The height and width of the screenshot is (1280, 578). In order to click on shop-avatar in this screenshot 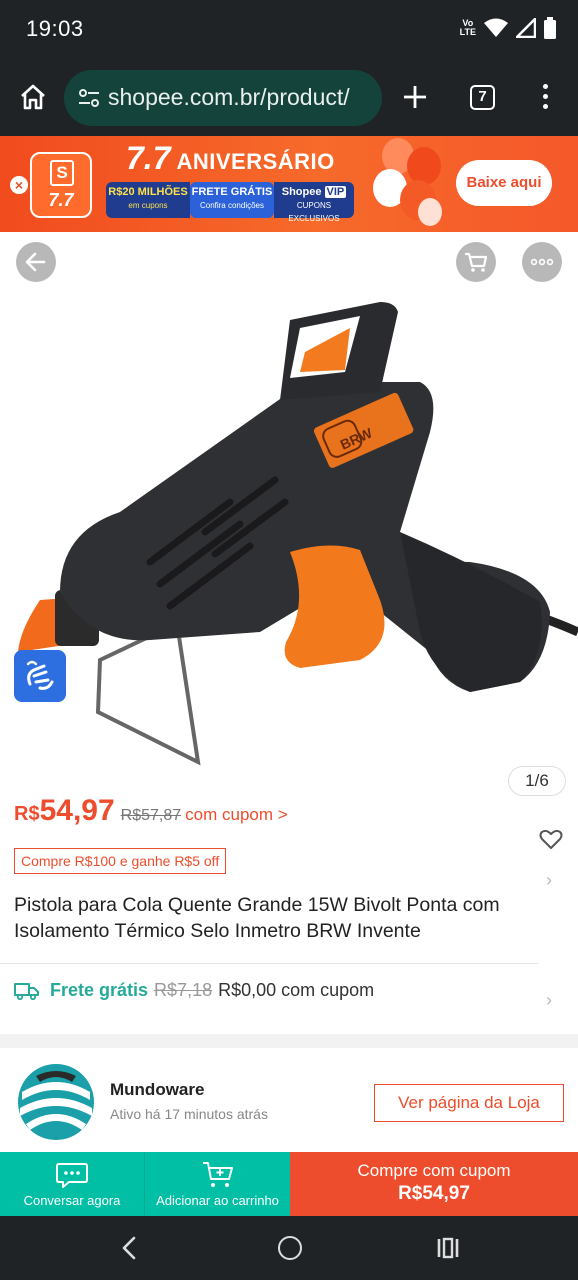, I will do `click(56, 1102)`.